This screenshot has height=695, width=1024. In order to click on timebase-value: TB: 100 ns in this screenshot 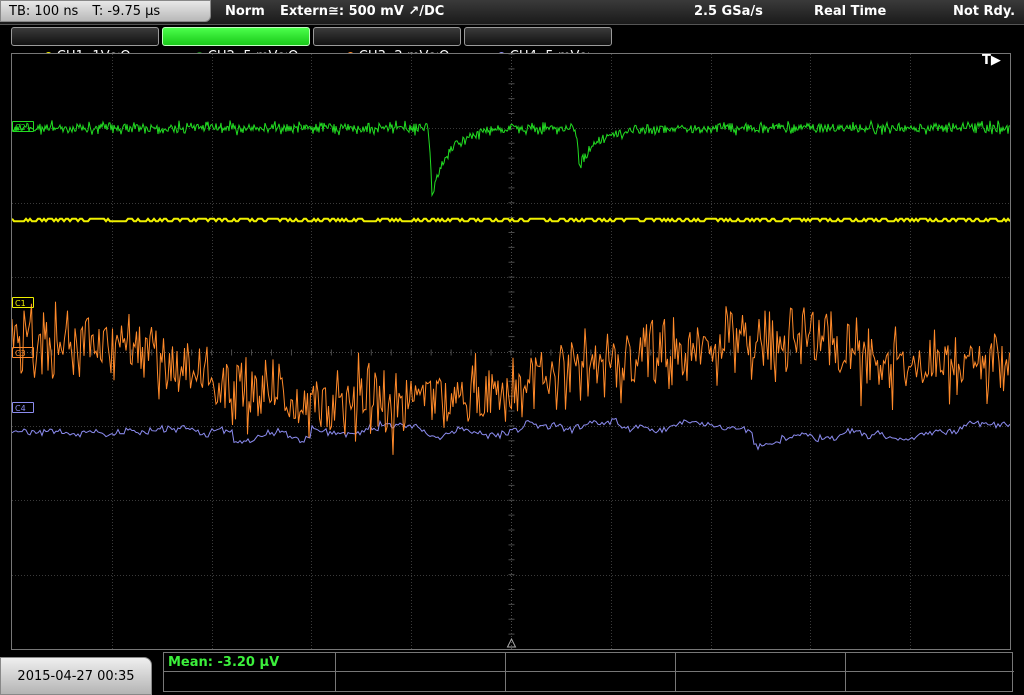, I will do `click(44, 11)`.